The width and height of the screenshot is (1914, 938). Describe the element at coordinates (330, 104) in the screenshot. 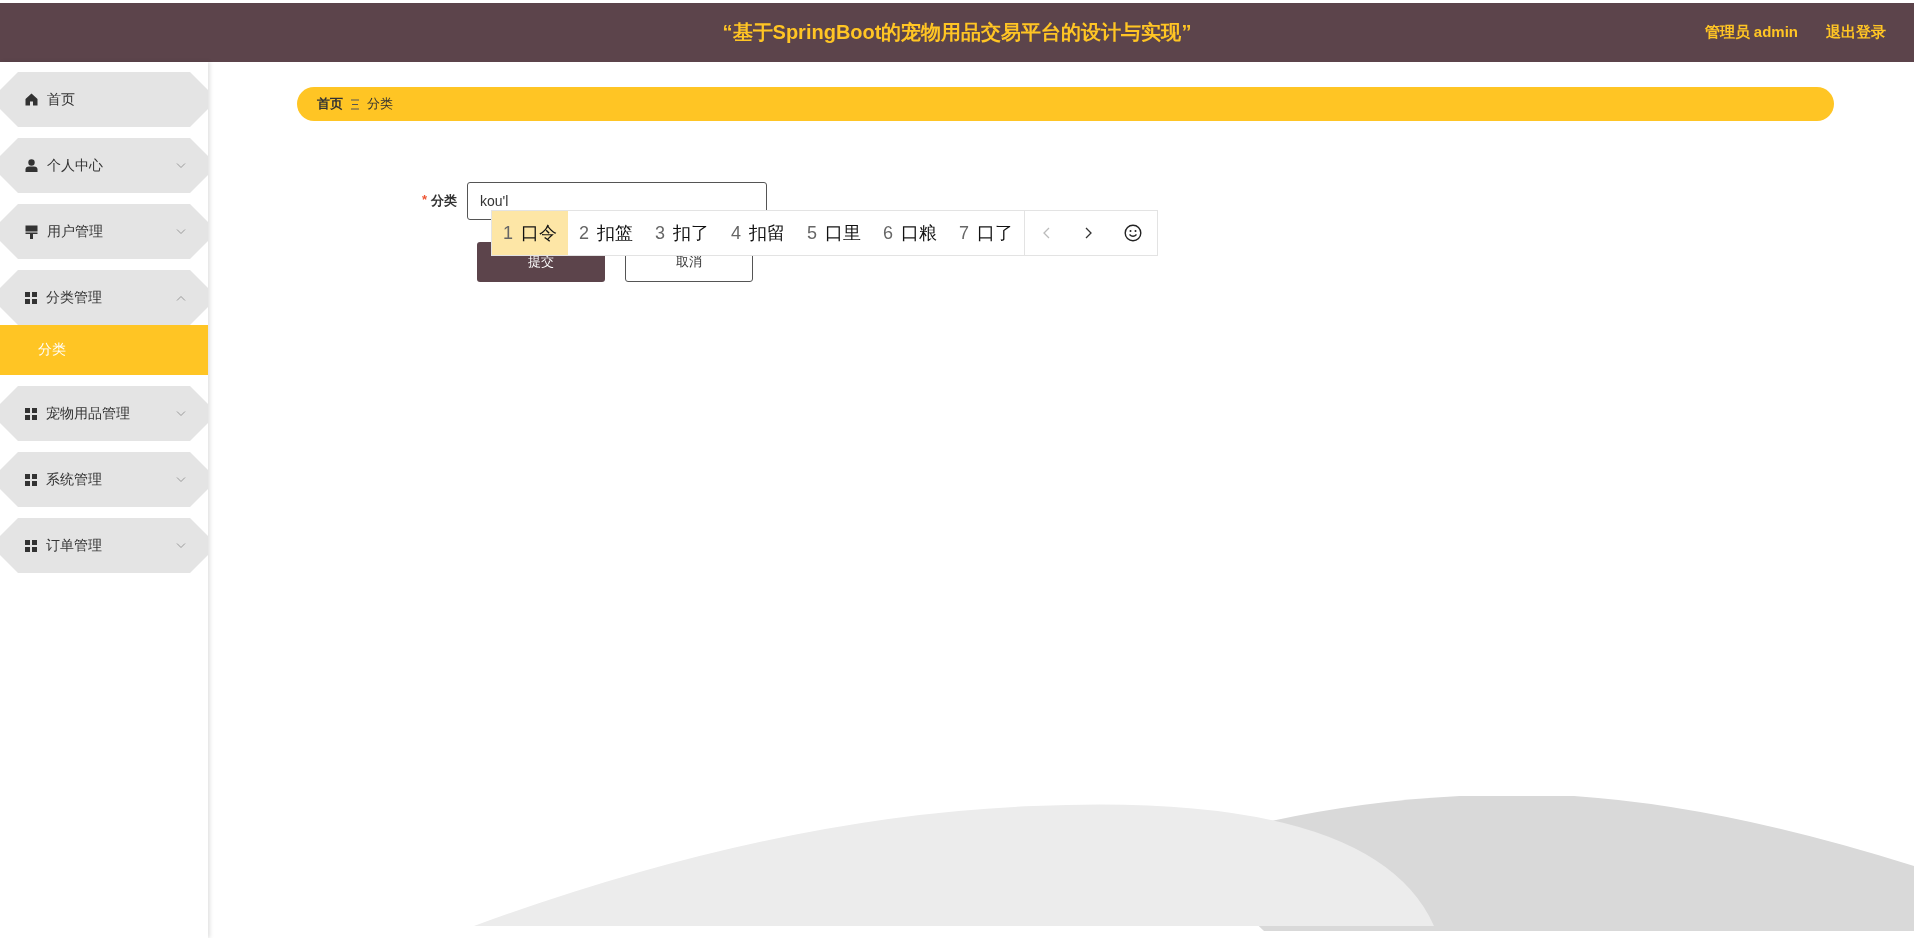

I see `breadcrumb-link: 首页` at that location.